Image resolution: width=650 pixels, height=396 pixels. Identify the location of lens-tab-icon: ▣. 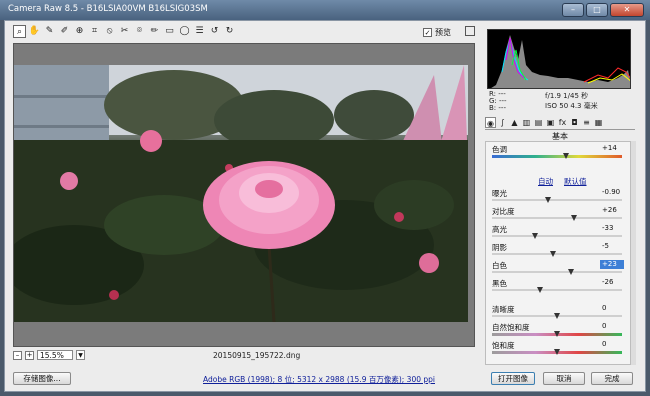
(550, 122).